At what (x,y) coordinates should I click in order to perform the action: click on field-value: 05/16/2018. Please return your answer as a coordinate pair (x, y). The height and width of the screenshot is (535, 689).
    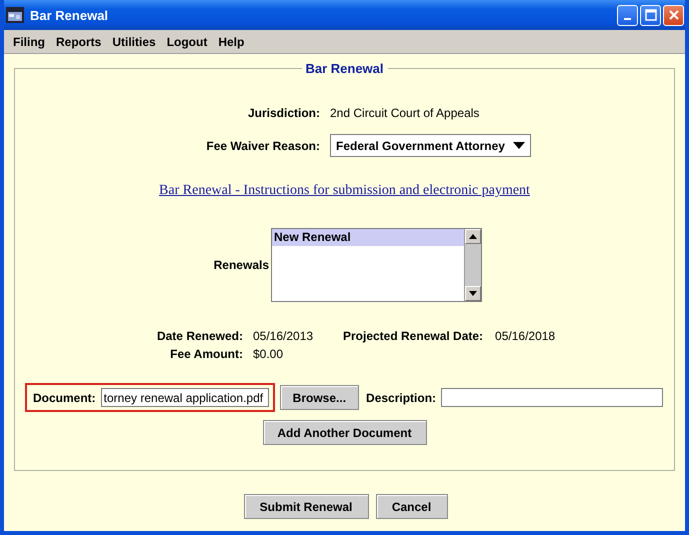
    Looking at the image, I should click on (525, 336).